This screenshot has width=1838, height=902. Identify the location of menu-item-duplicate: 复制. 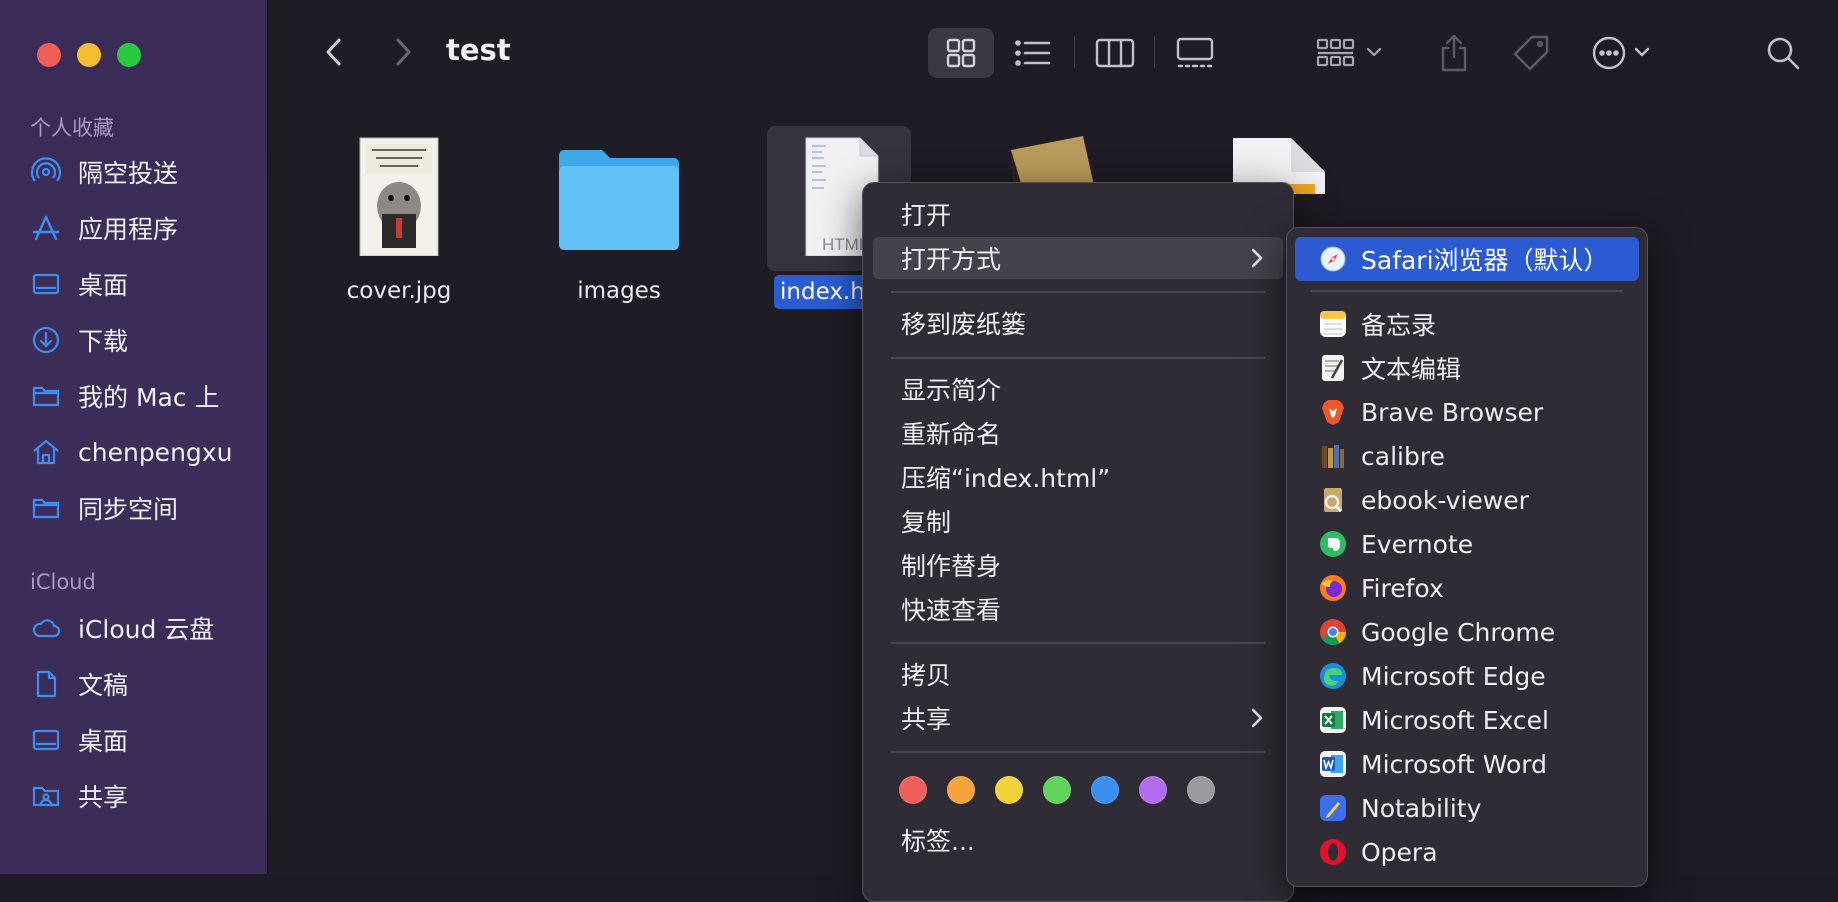
(1078, 521).